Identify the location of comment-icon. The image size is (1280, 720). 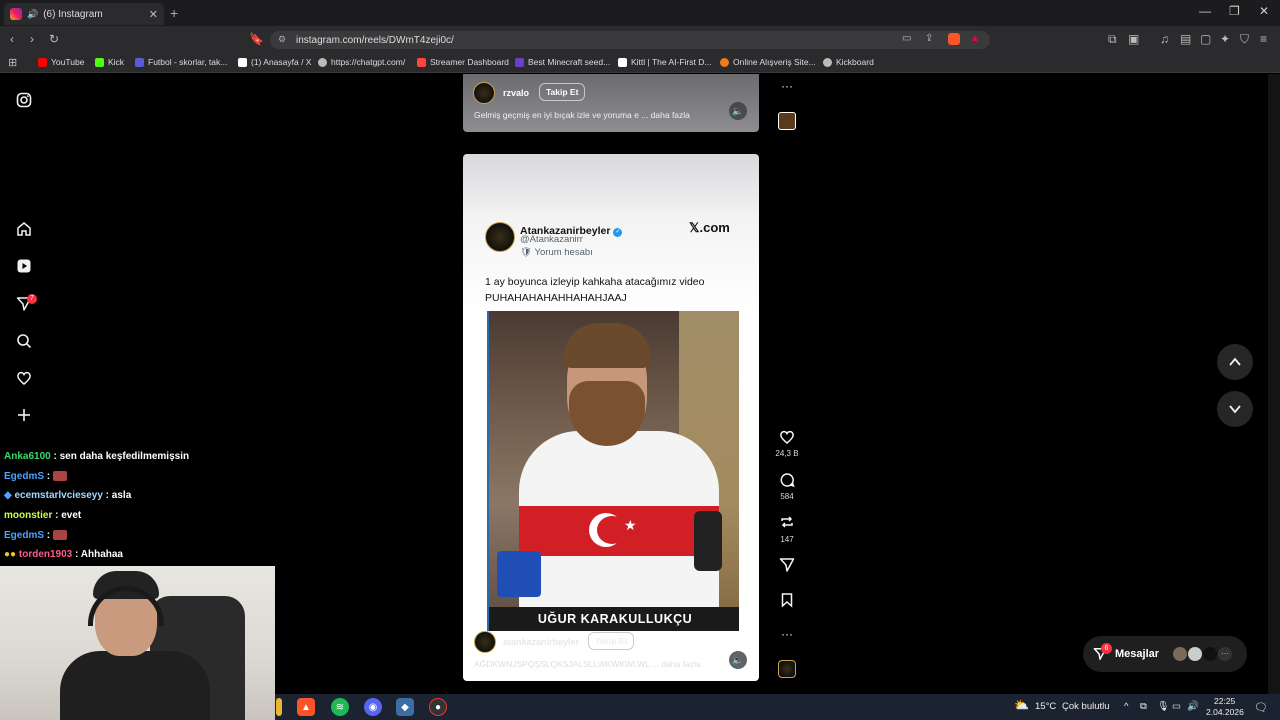
(787, 480).